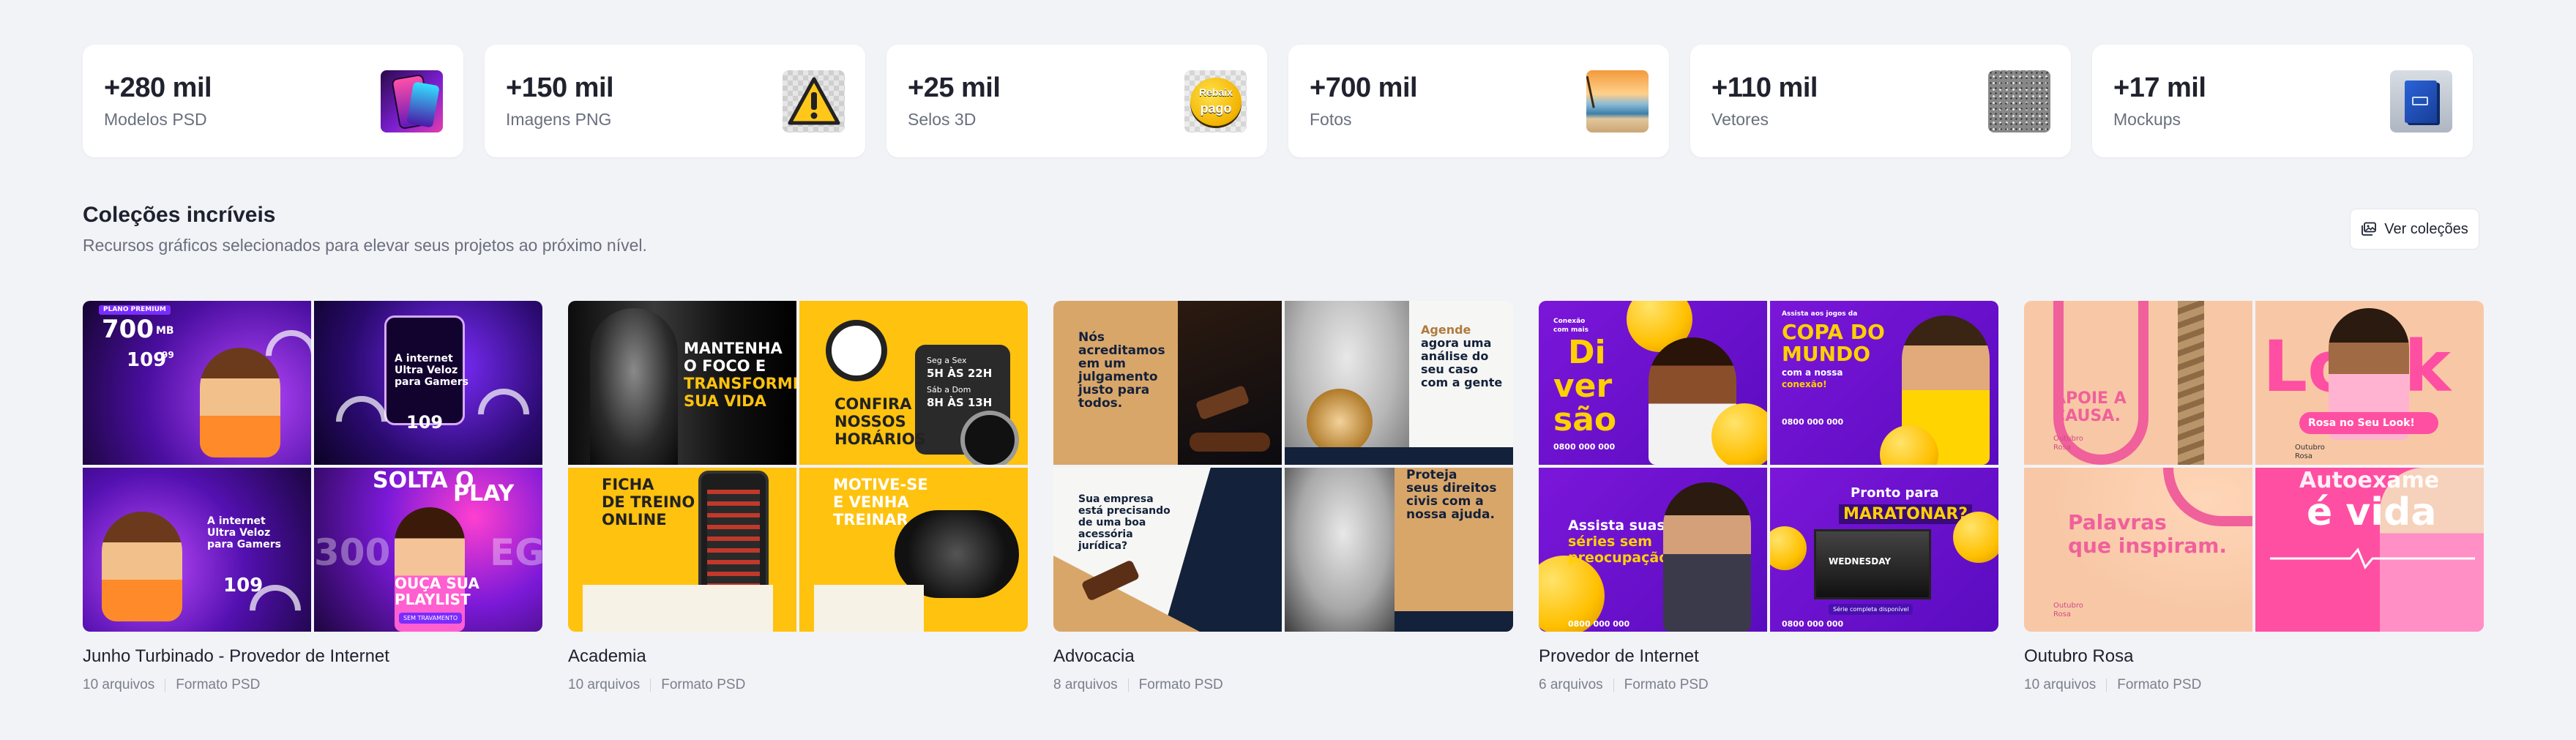 Image resolution: width=2576 pixels, height=740 pixels. What do you see at coordinates (2254, 656) in the screenshot?
I see `collection-name: Outubro Rosa` at bounding box center [2254, 656].